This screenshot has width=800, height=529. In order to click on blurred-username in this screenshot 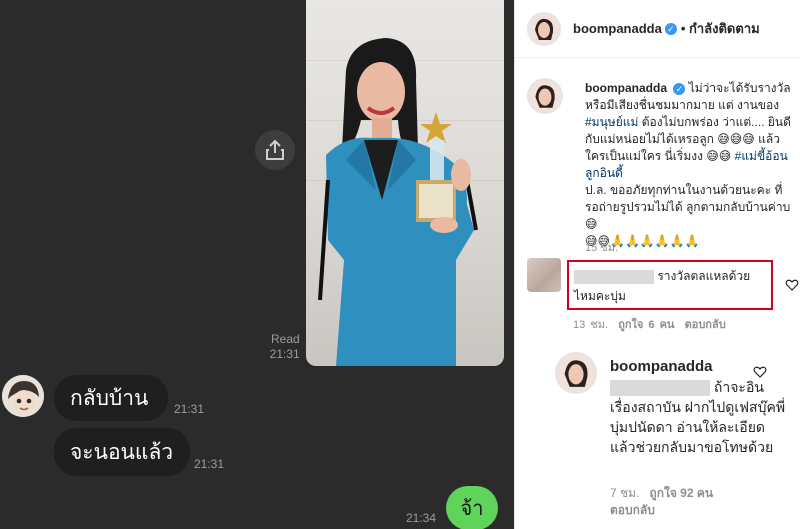, I will do `click(614, 276)`.